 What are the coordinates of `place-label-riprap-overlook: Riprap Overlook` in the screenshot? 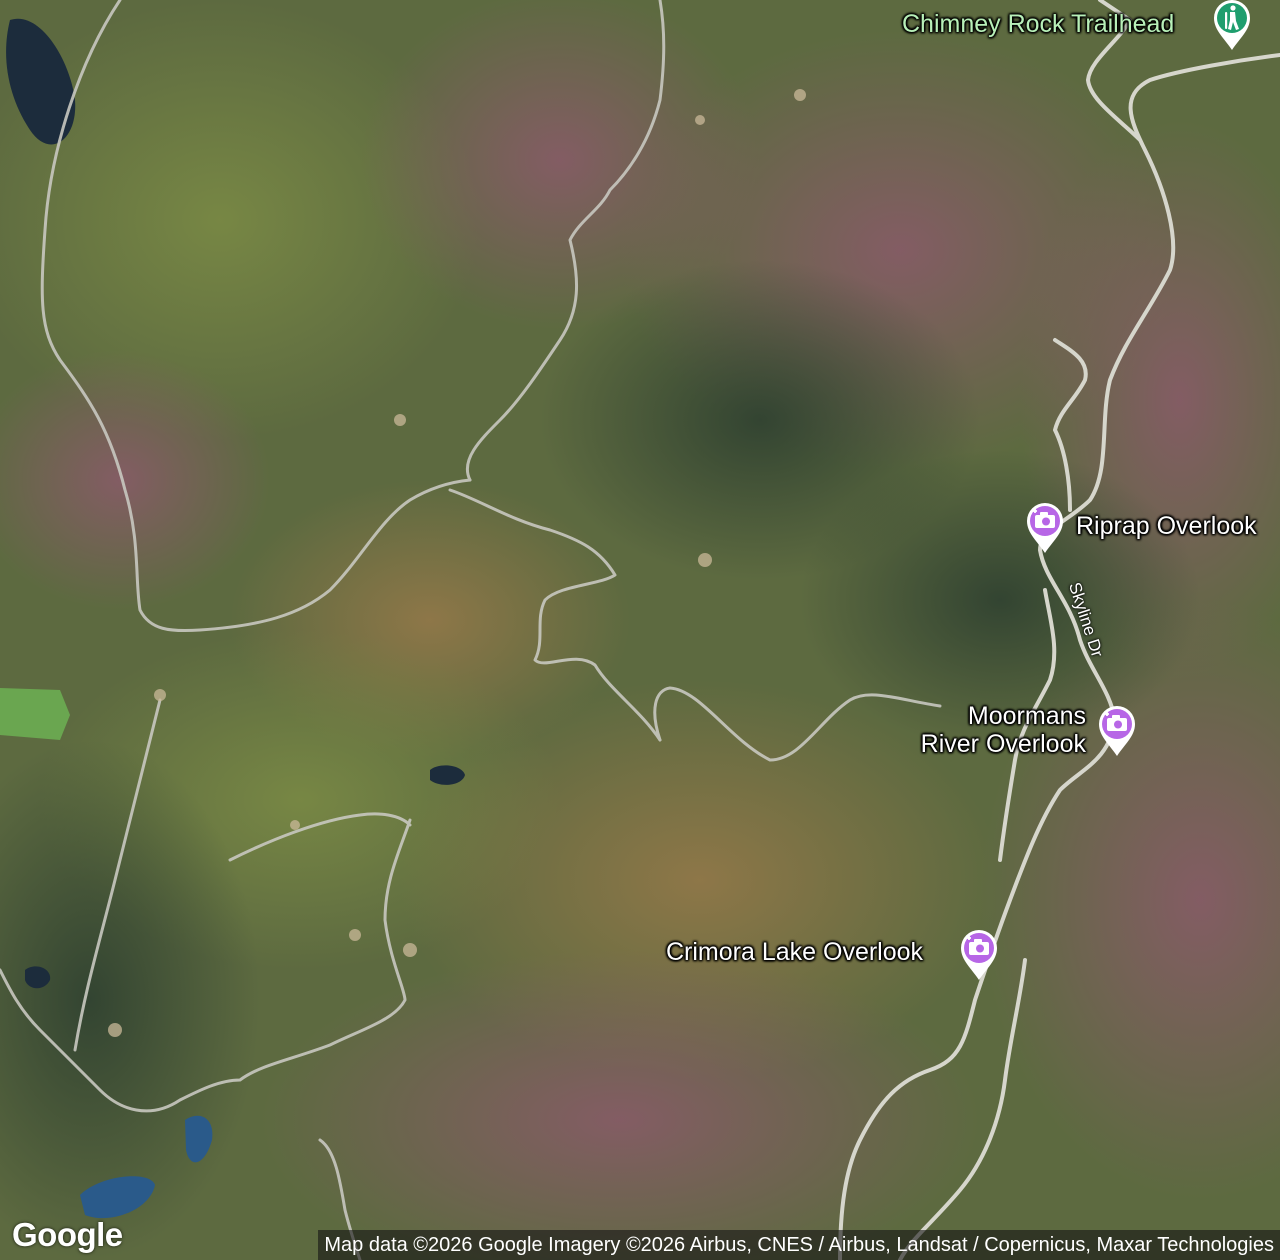 It's located at (1166, 526).